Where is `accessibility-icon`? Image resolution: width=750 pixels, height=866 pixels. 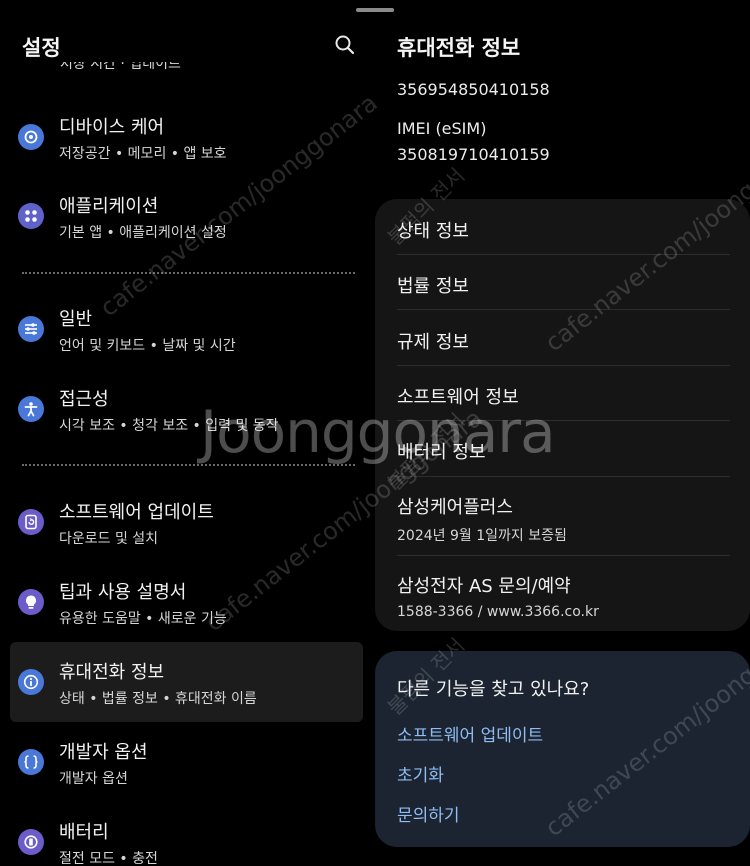
accessibility-icon is located at coordinates (31, 409).